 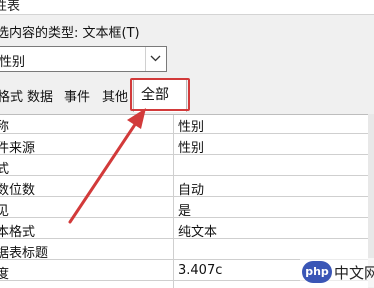 What do you see at coordinates (107, 166) in the screenshot?
I see `annotation-arrow-icon` at bounding box center [107, 166].